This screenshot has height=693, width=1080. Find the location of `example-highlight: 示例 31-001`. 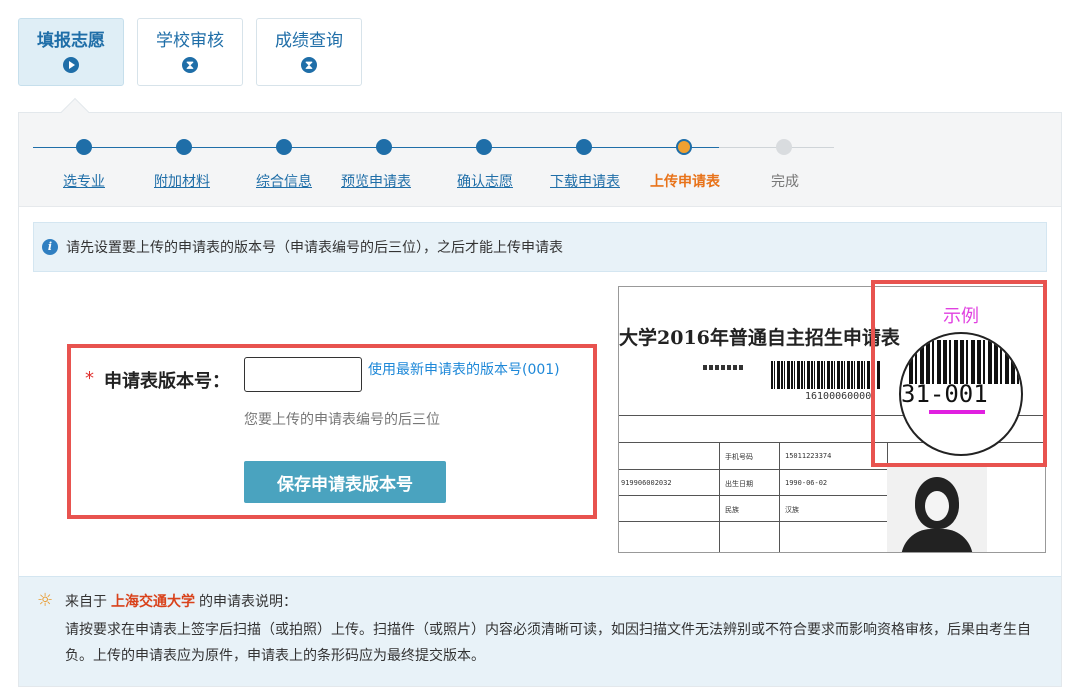

example-highlight: 示例 31-001 is located at coordinates (959, 373).